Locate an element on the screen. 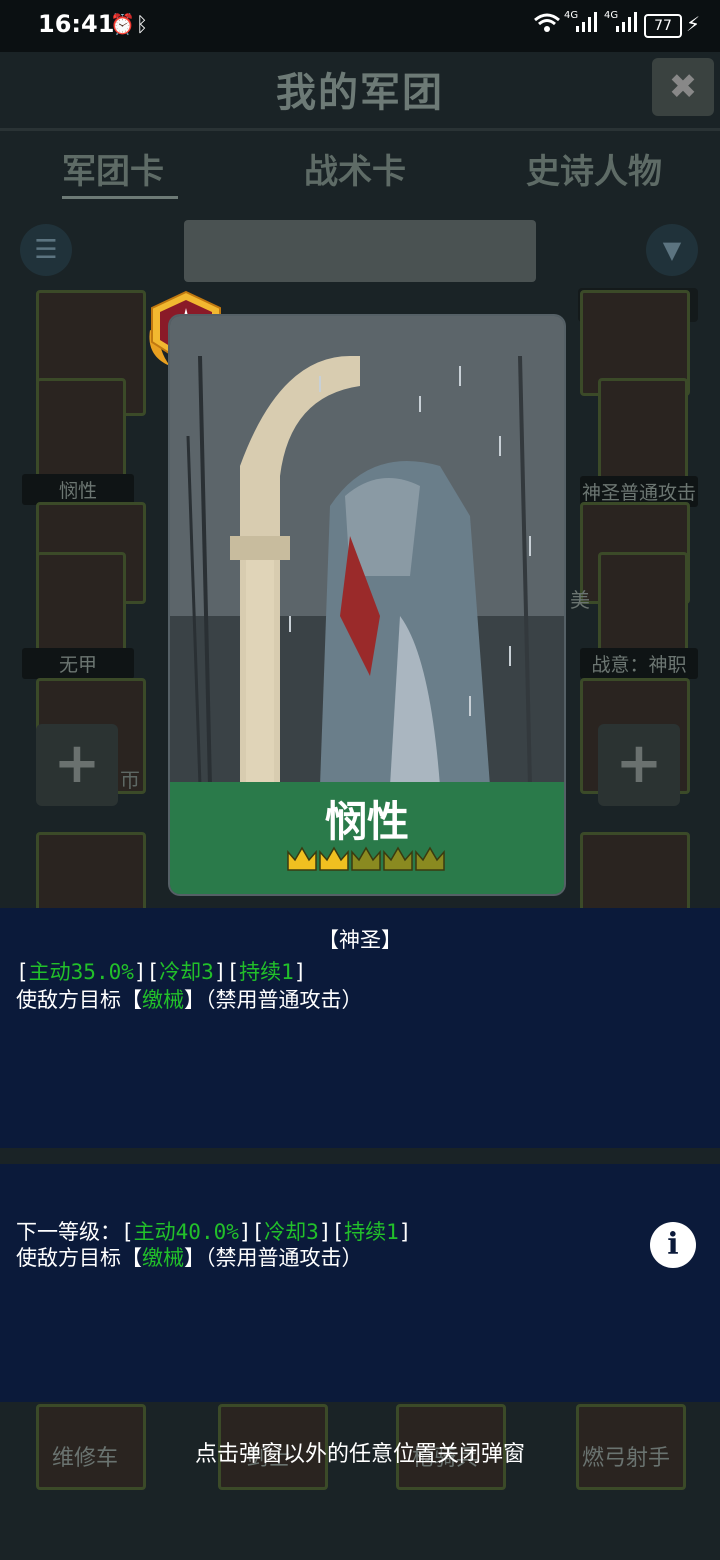 The width and height of the screenshot is (720, 1560). filter-button: ▼ is located at coordinates (672, 250).